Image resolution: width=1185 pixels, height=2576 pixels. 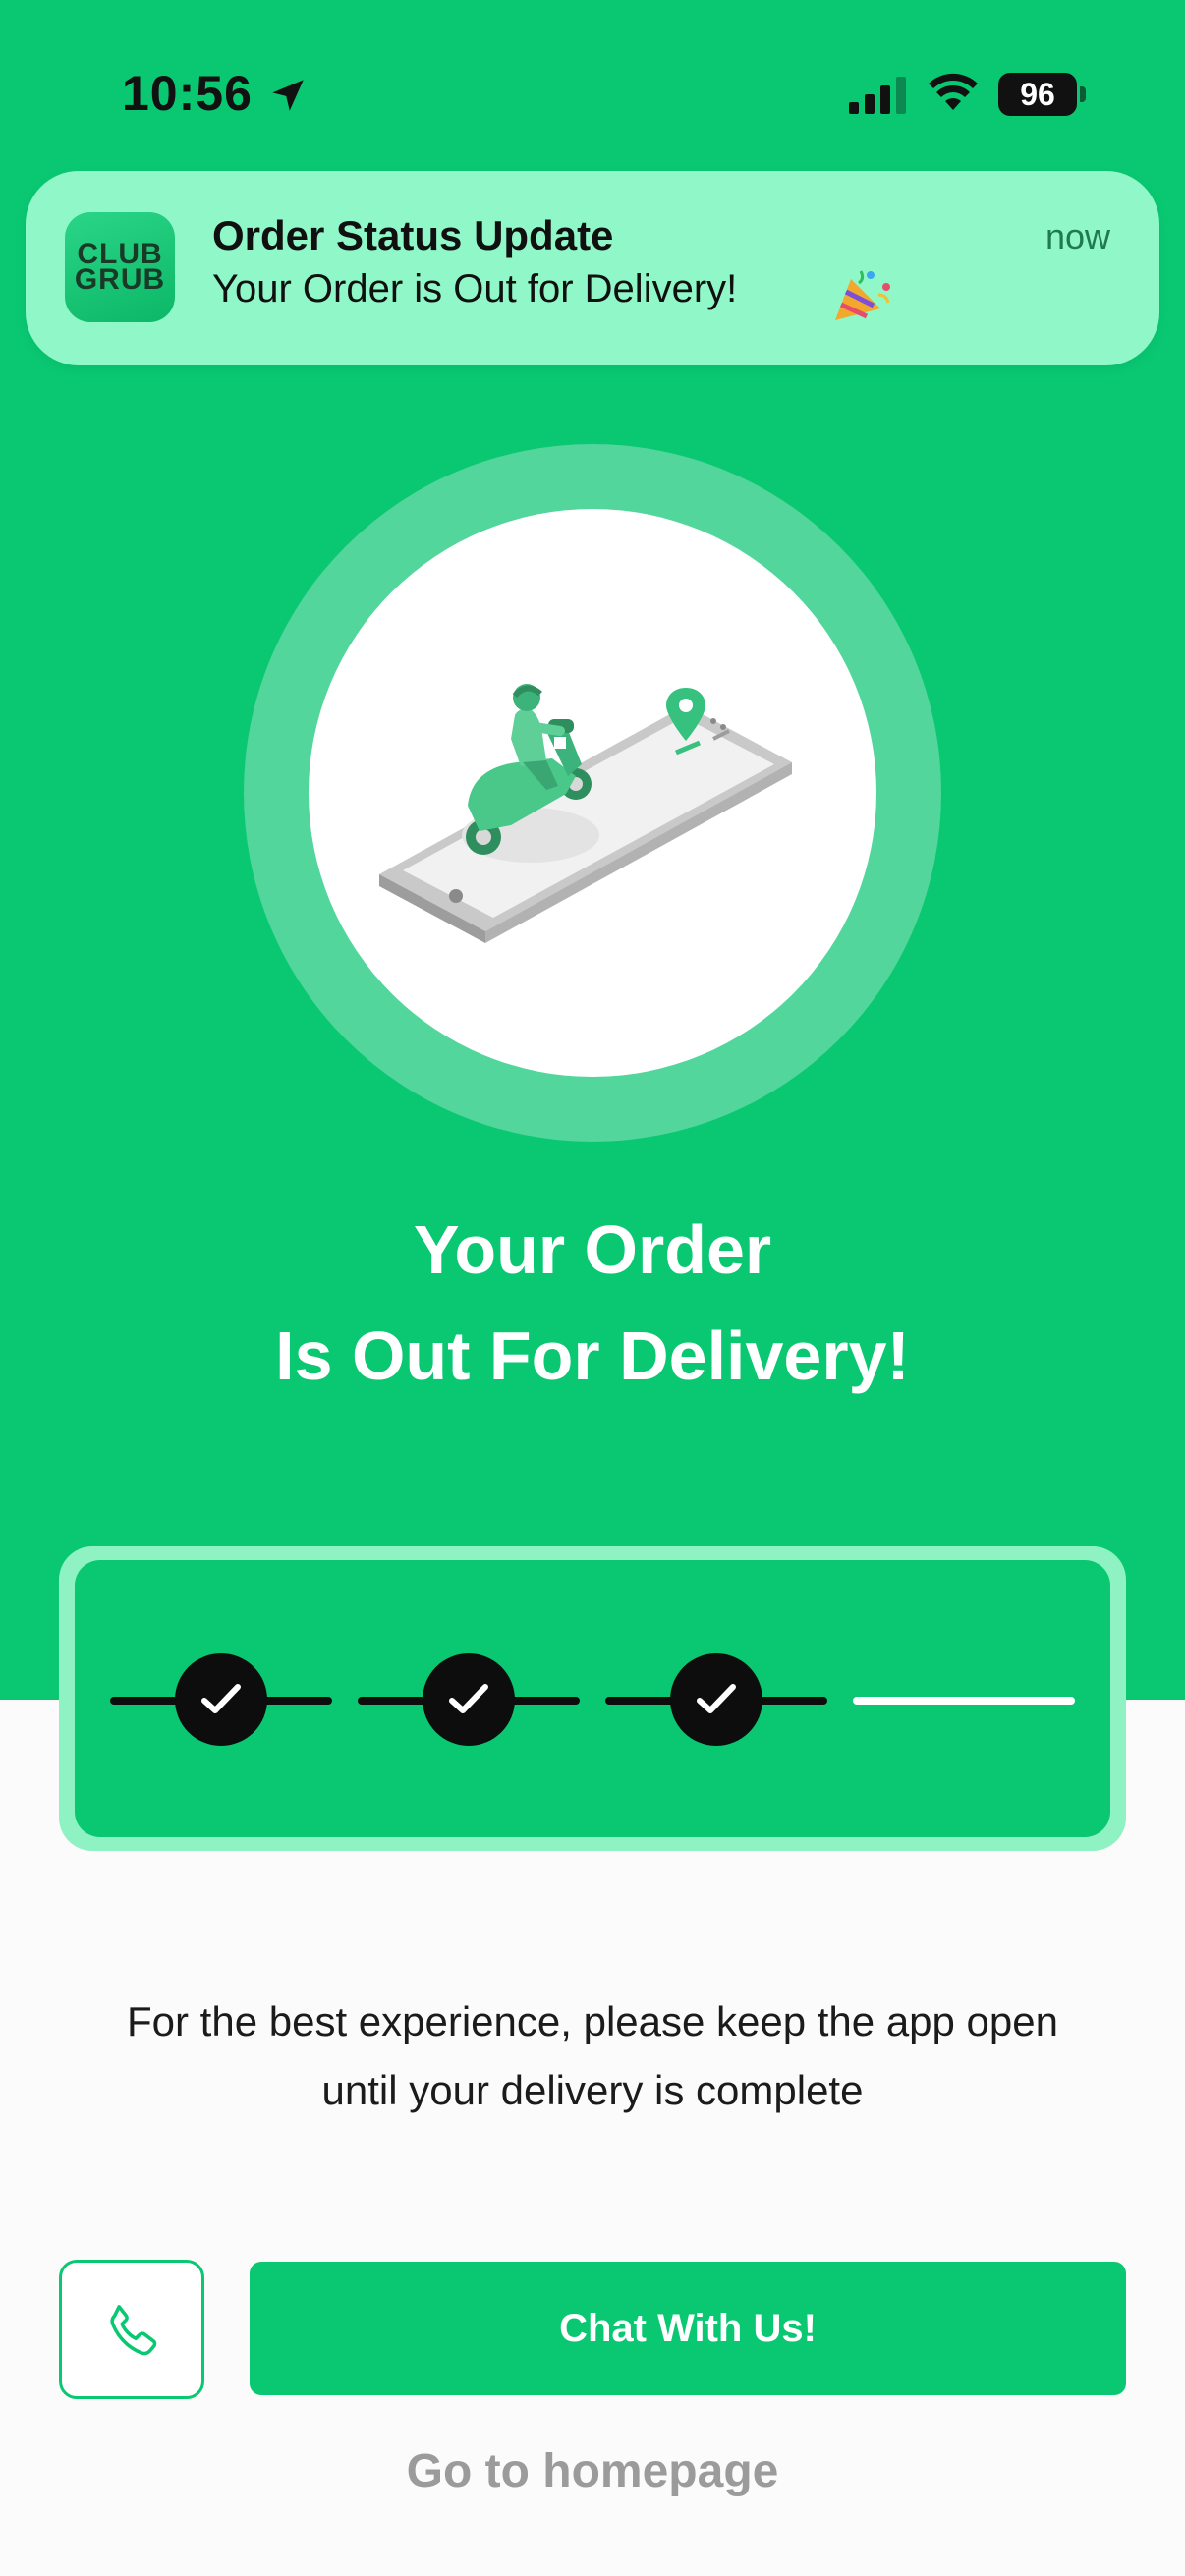 I want to click on app-icon-text-bottom: GRUB, so click(x=120, y=279).